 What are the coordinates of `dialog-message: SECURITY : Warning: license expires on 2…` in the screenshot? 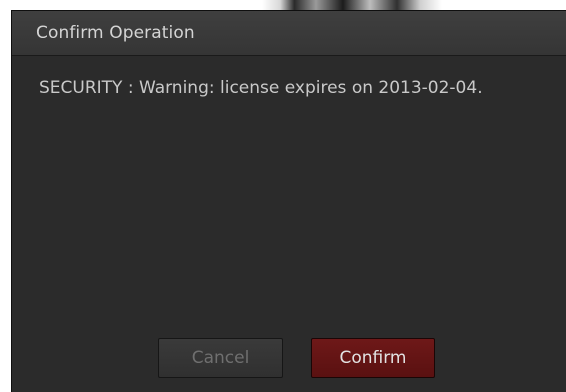 It's located at (261, 88).